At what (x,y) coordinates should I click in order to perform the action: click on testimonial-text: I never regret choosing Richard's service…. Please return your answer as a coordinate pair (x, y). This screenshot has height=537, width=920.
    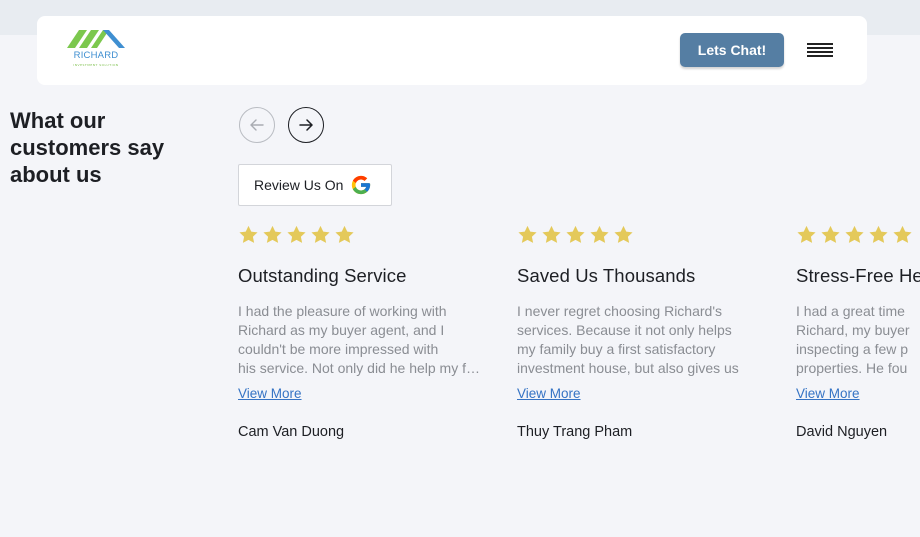
    Looking at the image, I should click on (642, 340).